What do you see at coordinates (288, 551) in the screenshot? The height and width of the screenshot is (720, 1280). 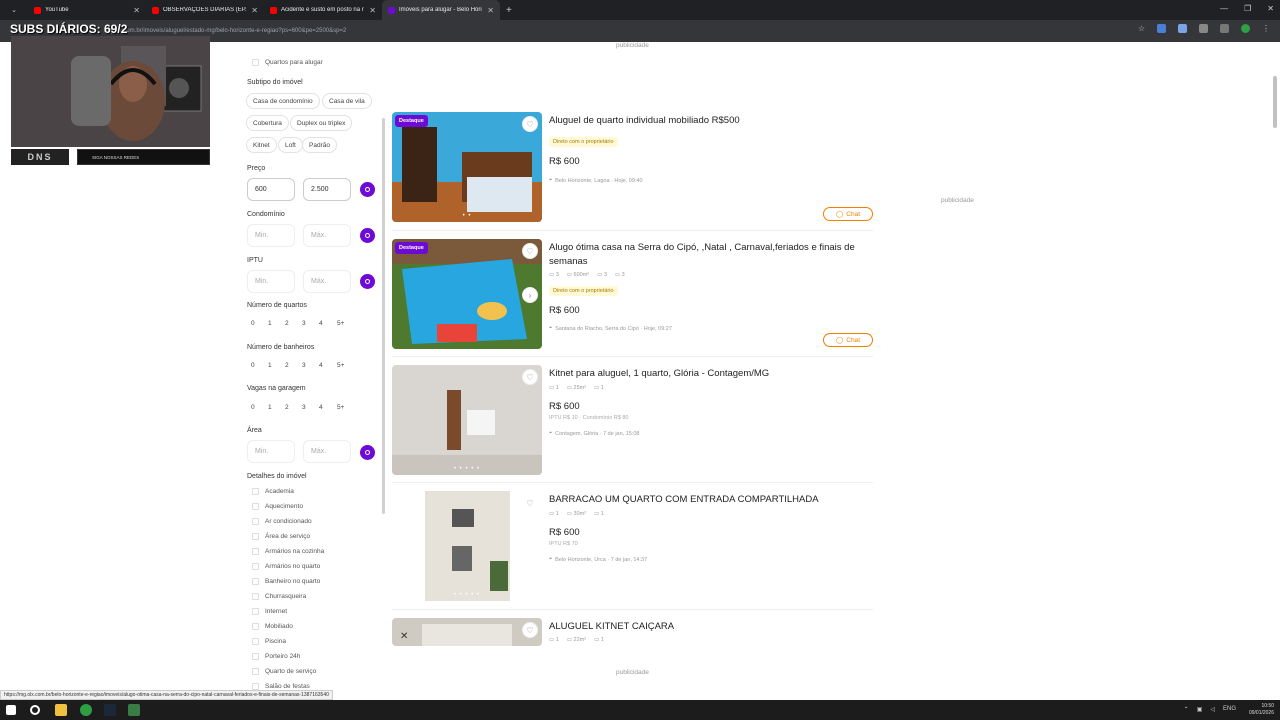 I see `detalhe-armarios-cozinha: Armários na cozinha` at bounding box center [288, 551].